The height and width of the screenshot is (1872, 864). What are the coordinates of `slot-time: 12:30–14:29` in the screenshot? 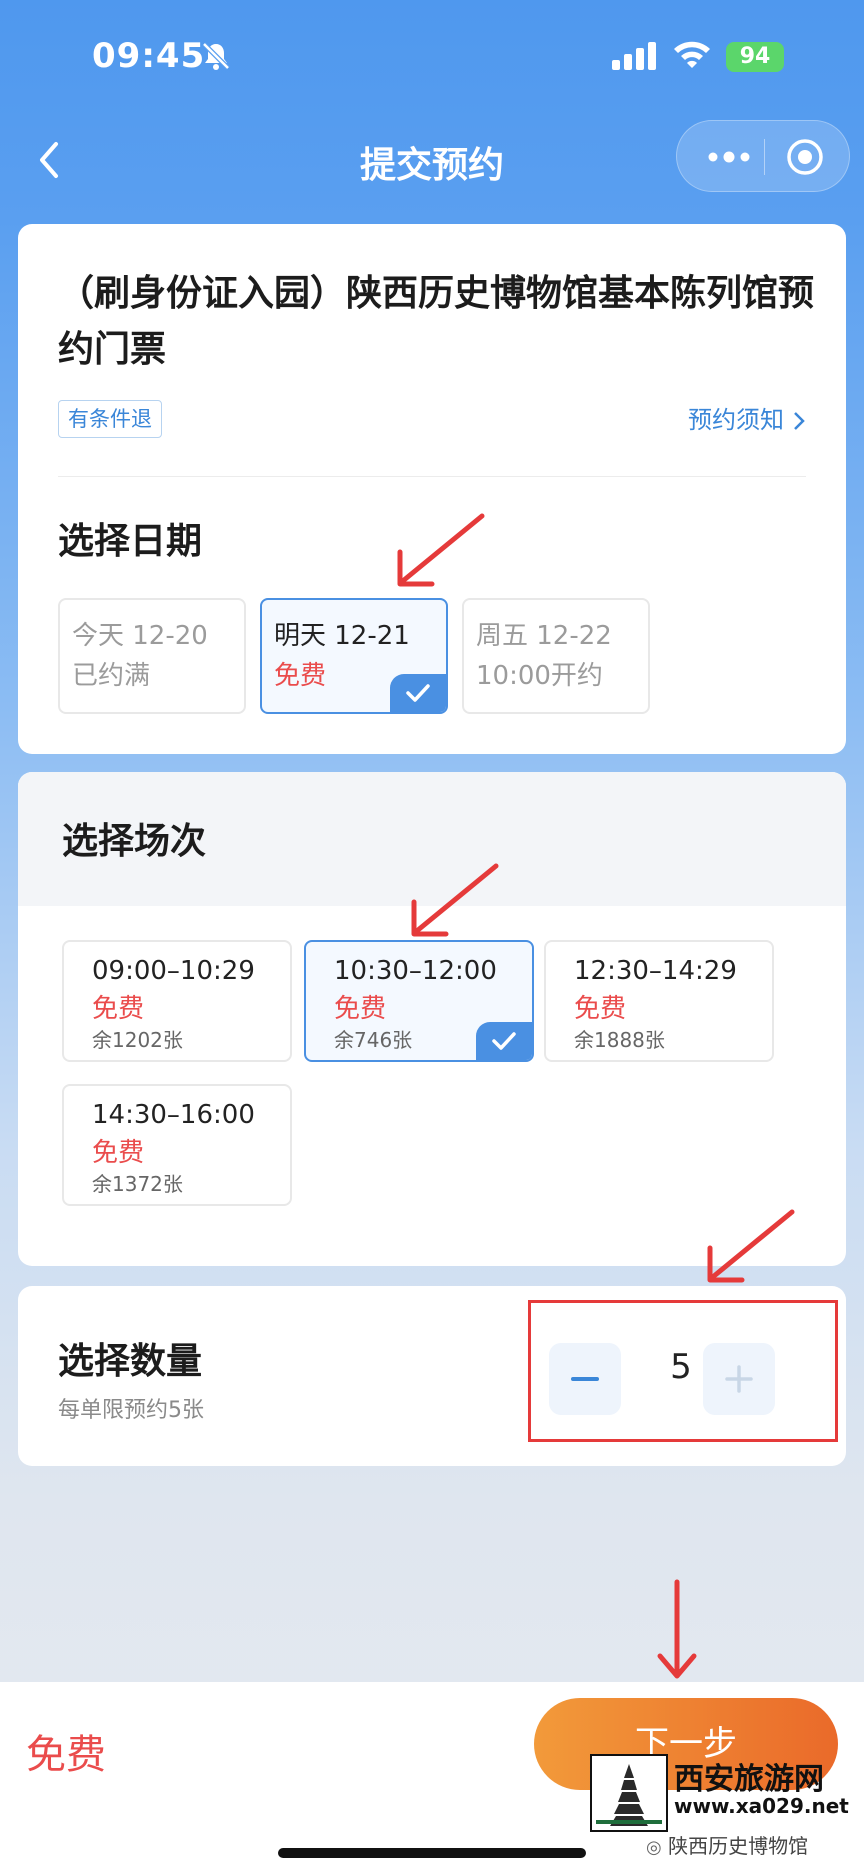 It's located at (655, 971).